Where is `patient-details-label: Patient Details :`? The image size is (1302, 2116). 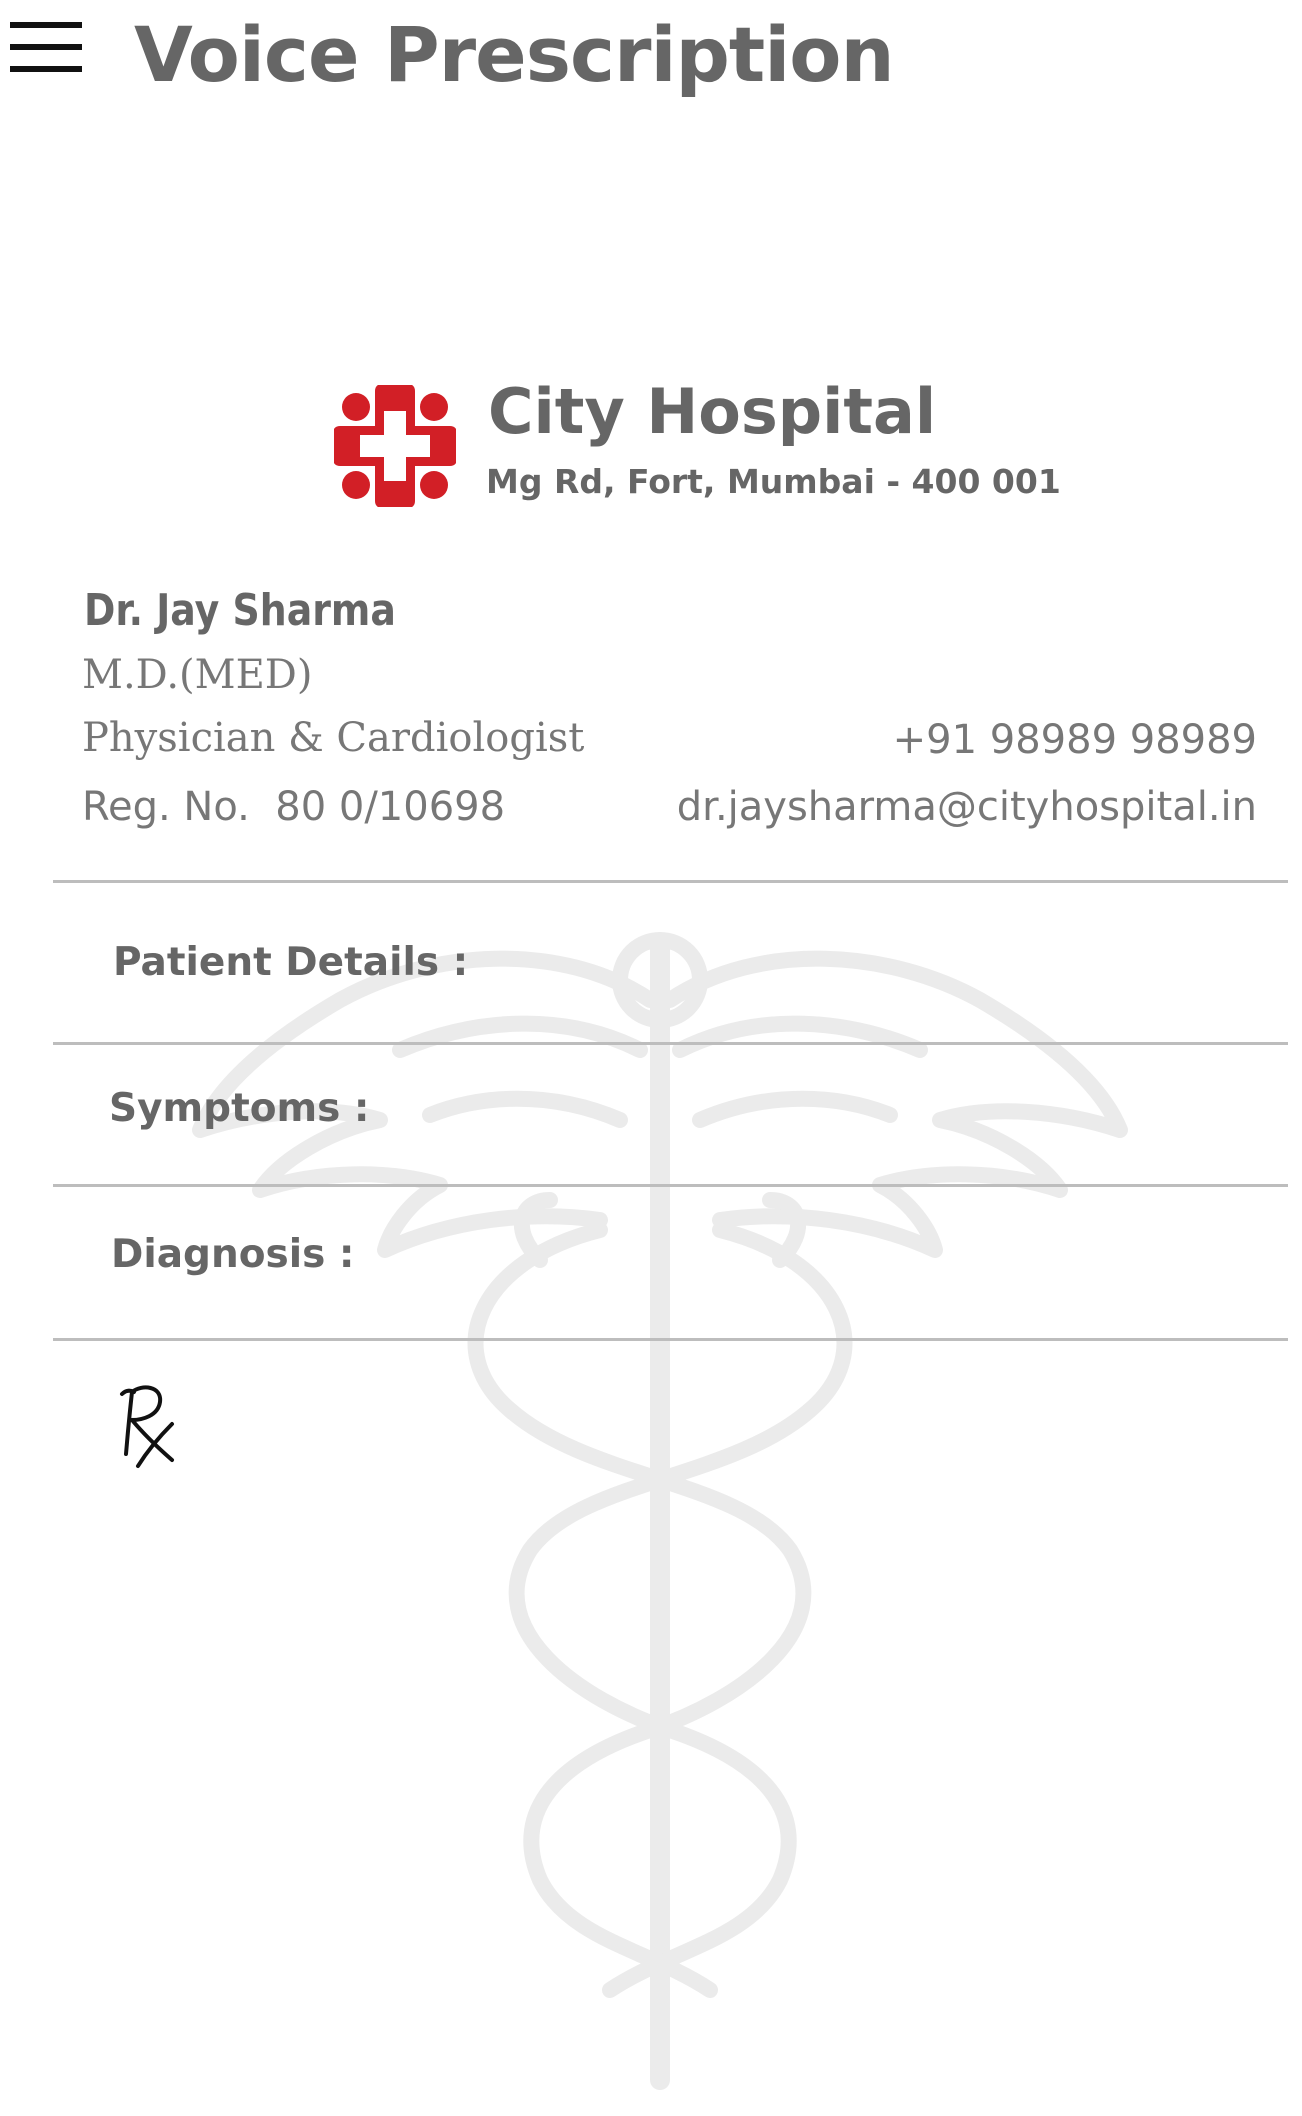
patient-details-label: Patient Details : is located at coordinates (290, 962).